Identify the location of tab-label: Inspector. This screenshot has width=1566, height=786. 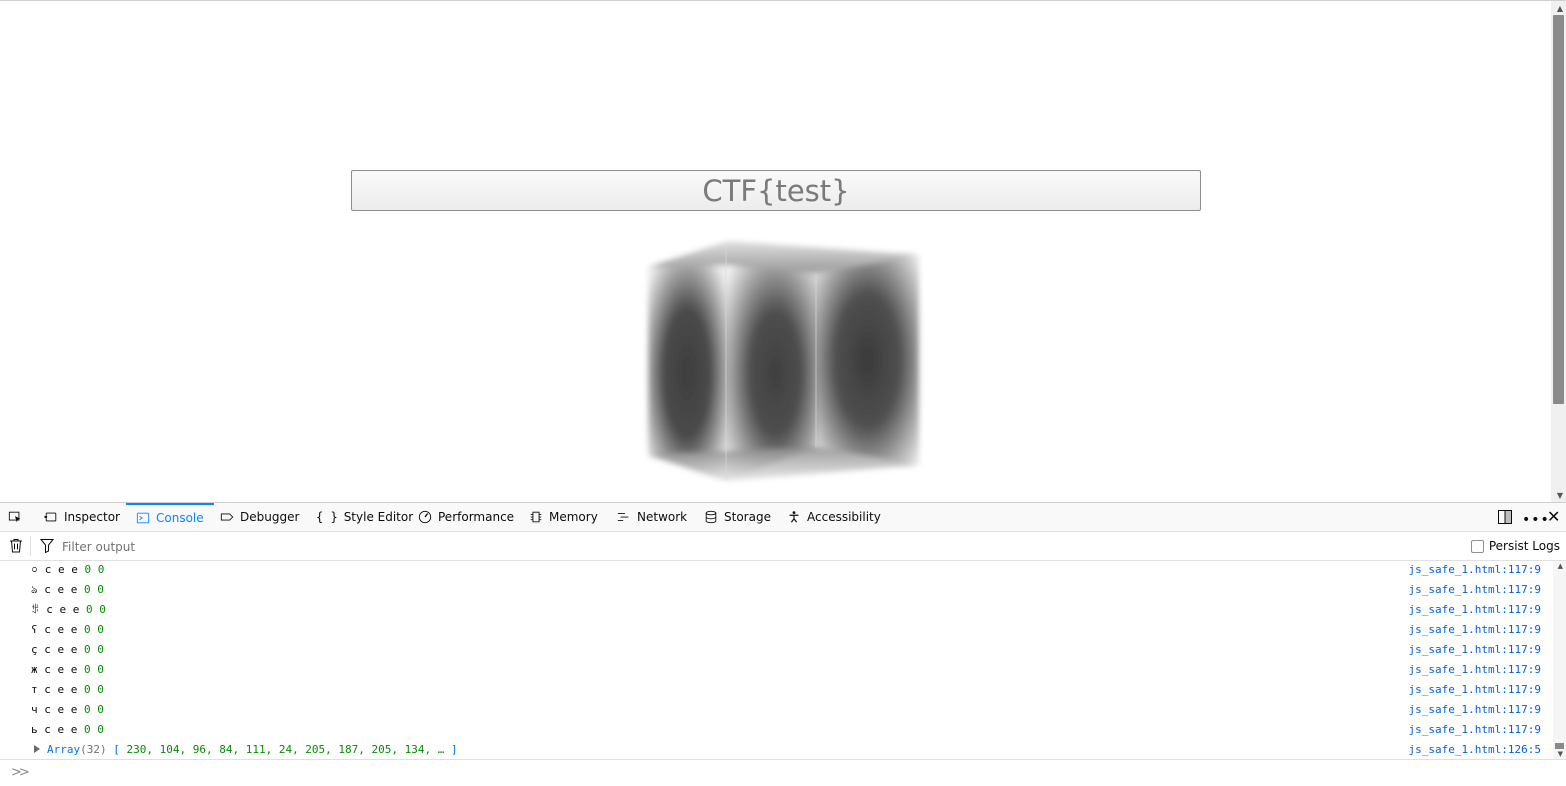
(92, 517).